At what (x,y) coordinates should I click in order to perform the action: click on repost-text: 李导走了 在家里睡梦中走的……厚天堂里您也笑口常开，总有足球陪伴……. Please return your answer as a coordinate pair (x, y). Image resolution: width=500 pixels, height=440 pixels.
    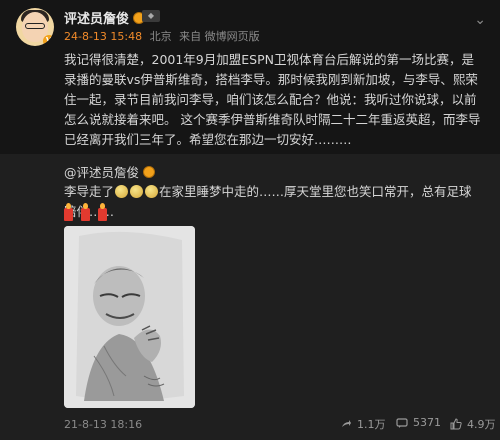
    Looking at the image, I should click on (274, 202).